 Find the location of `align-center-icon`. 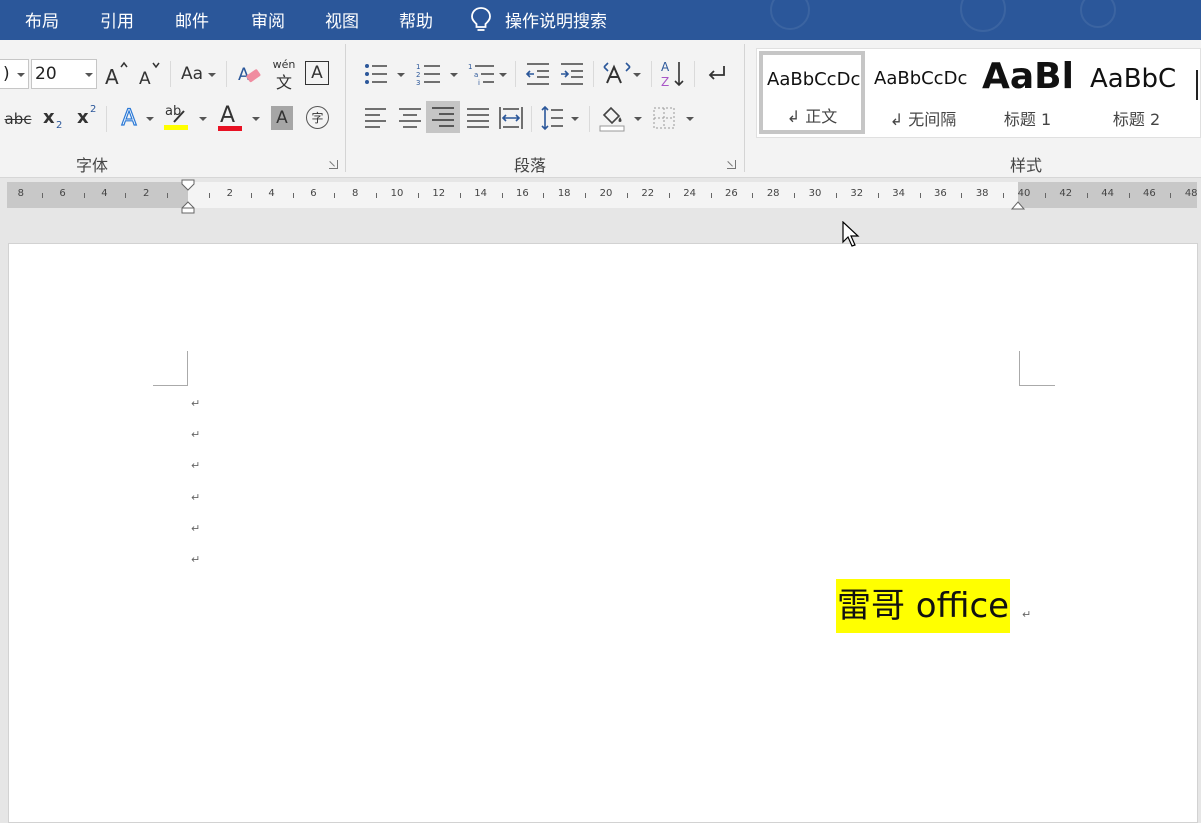

align-center-icon is located at coordinates (410, 118).